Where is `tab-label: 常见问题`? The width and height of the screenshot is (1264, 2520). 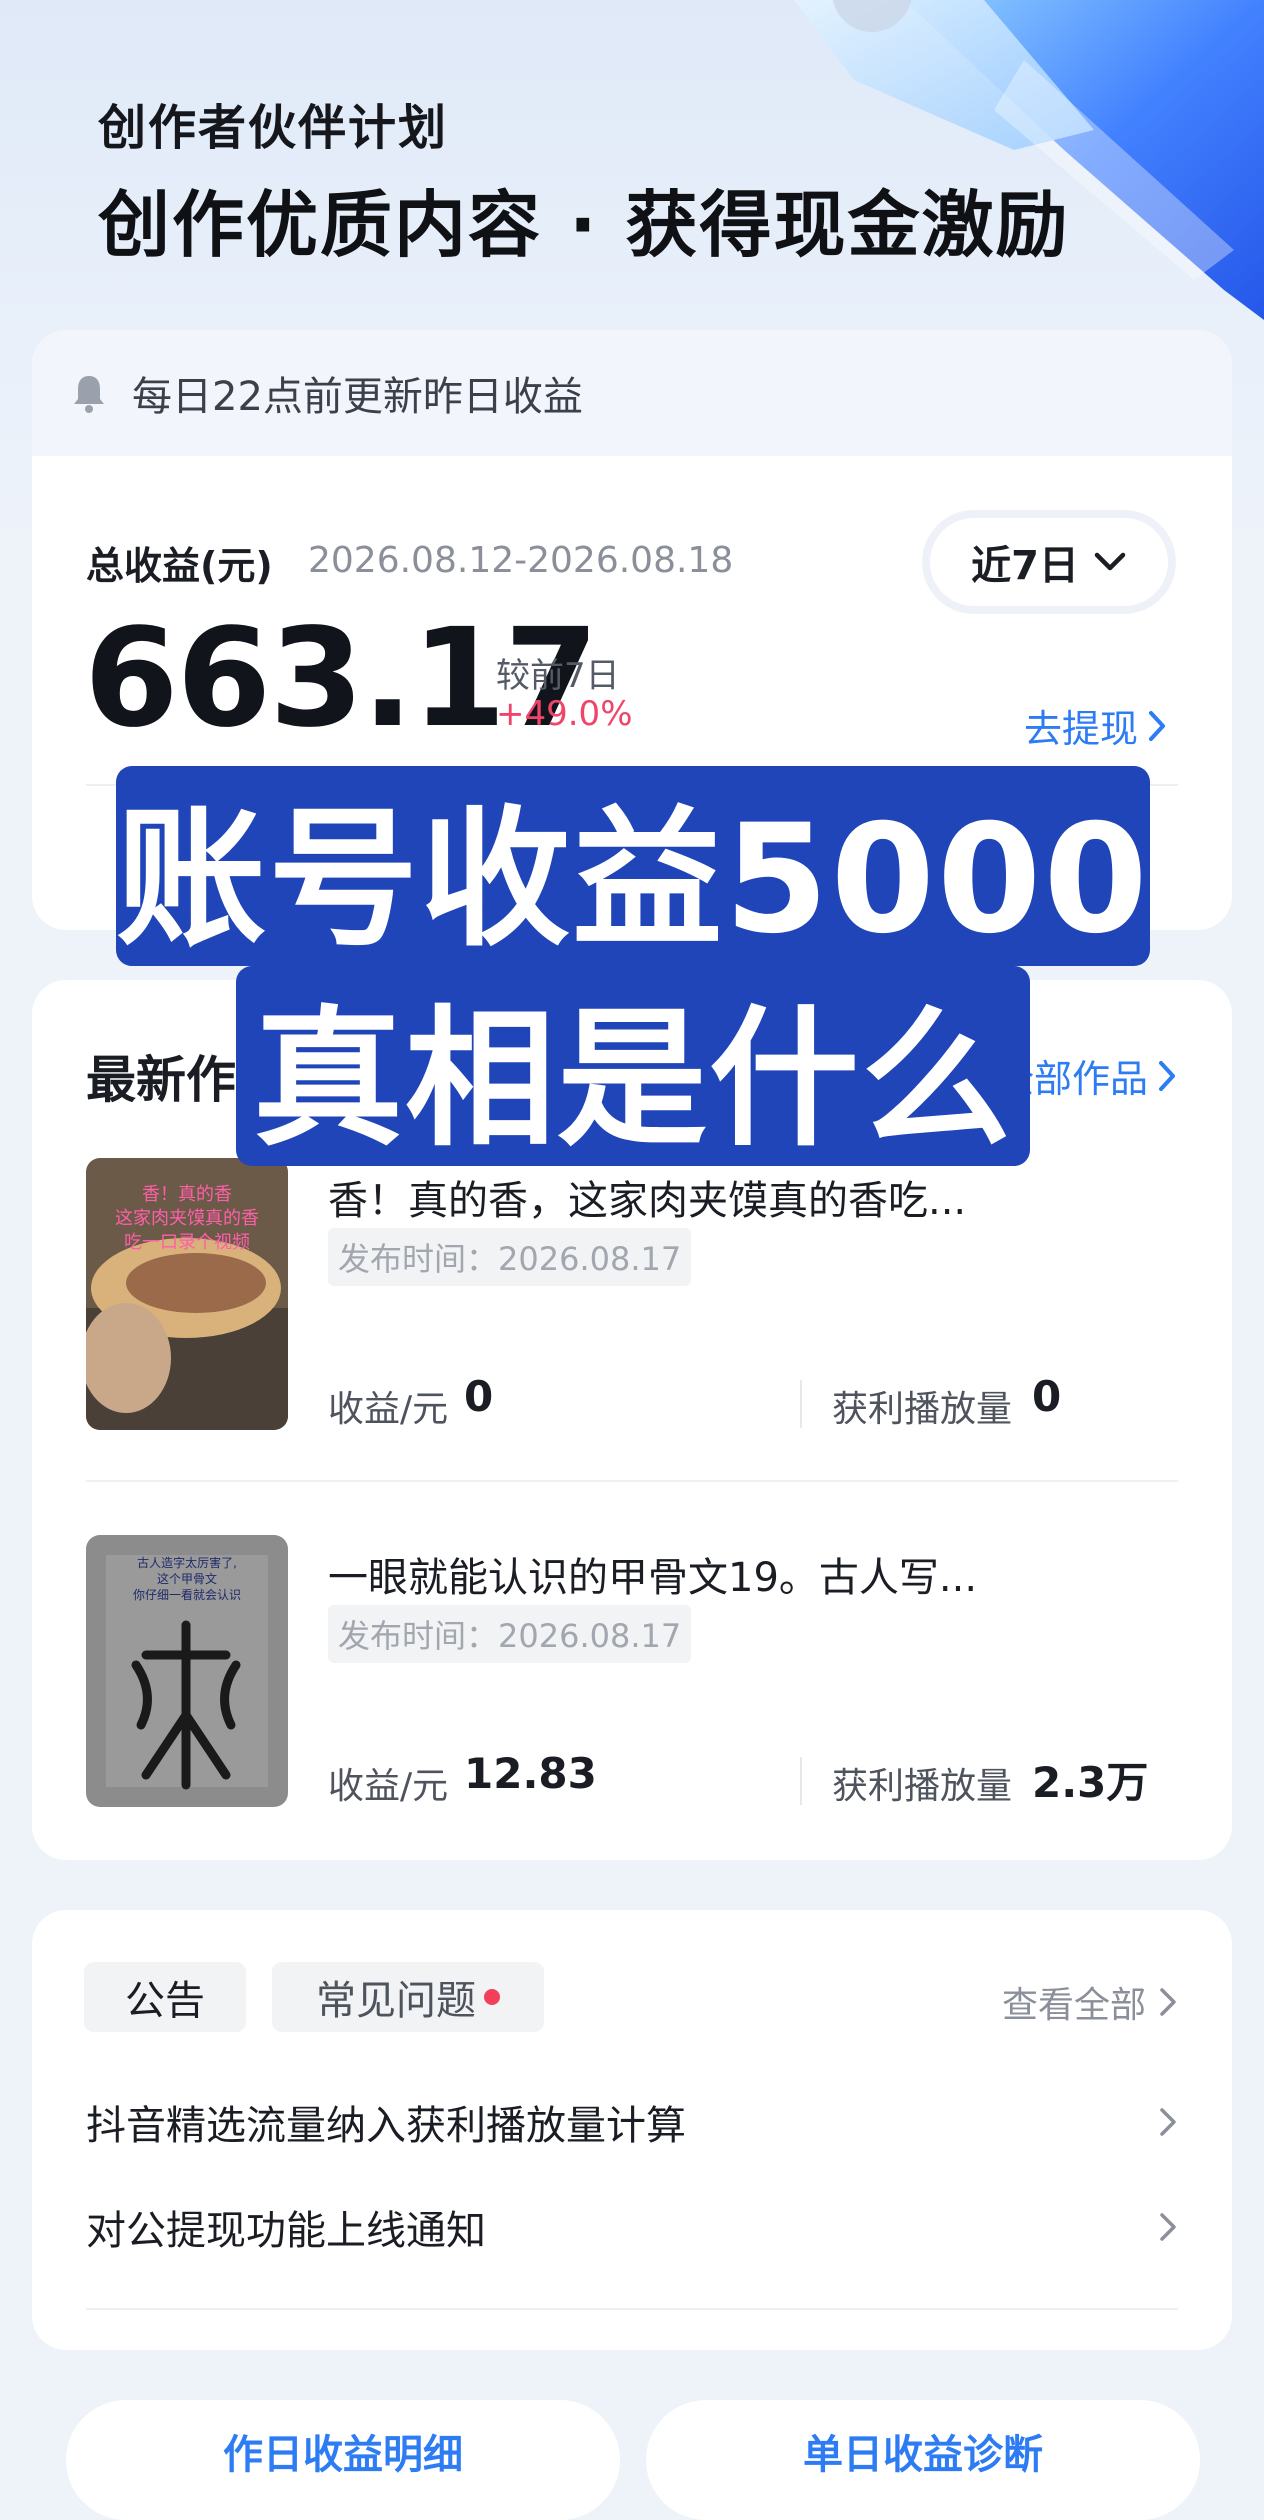
tab-label: 常见问题 is located at coordinates (396, 2001).